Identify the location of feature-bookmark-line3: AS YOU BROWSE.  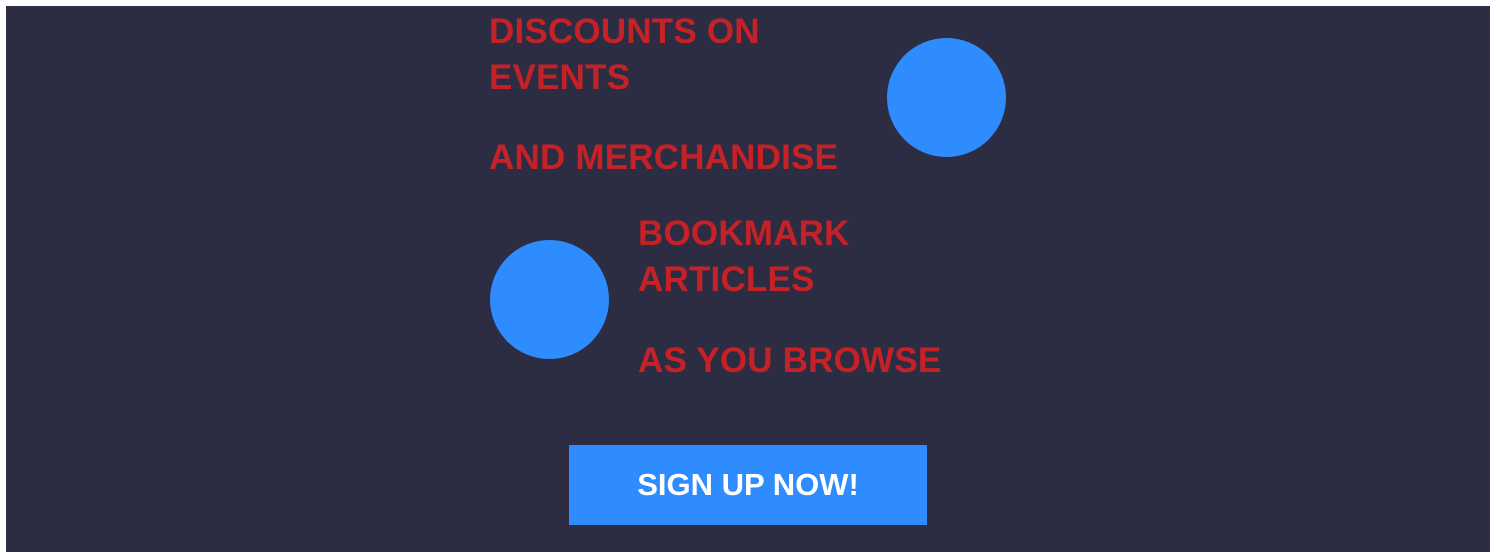
(790, 360).